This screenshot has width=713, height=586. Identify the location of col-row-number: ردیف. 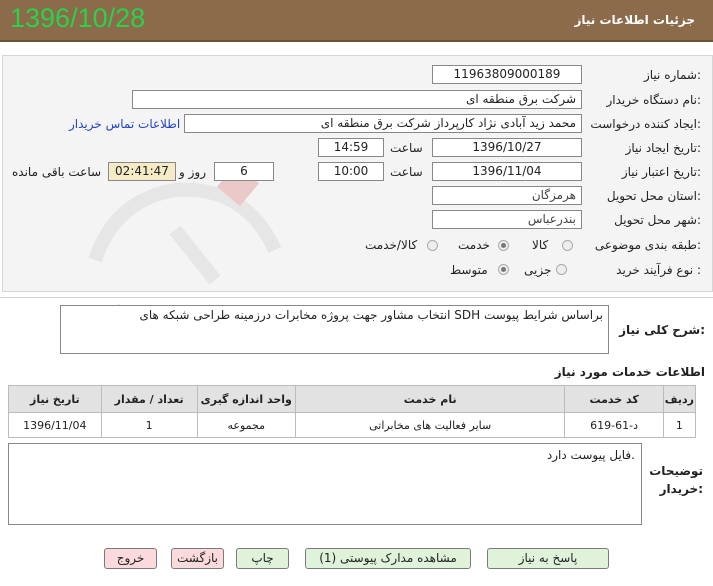
(679, 399).